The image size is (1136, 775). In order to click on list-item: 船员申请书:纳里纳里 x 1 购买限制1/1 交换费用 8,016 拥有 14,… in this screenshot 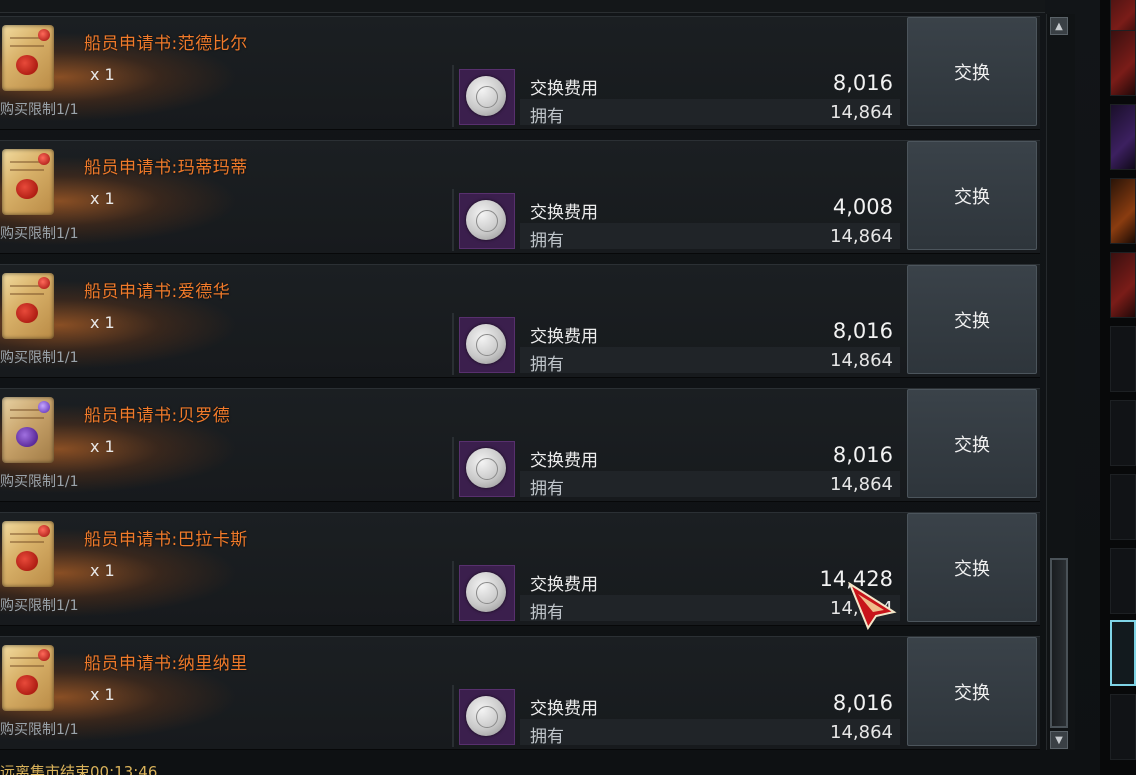, I will do `click(520, 693)`.